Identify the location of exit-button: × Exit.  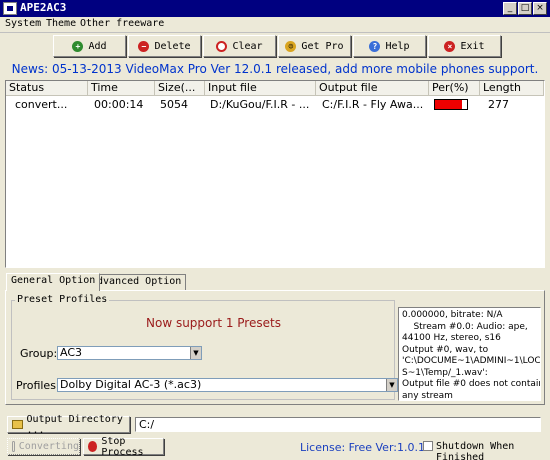
(464, 46).